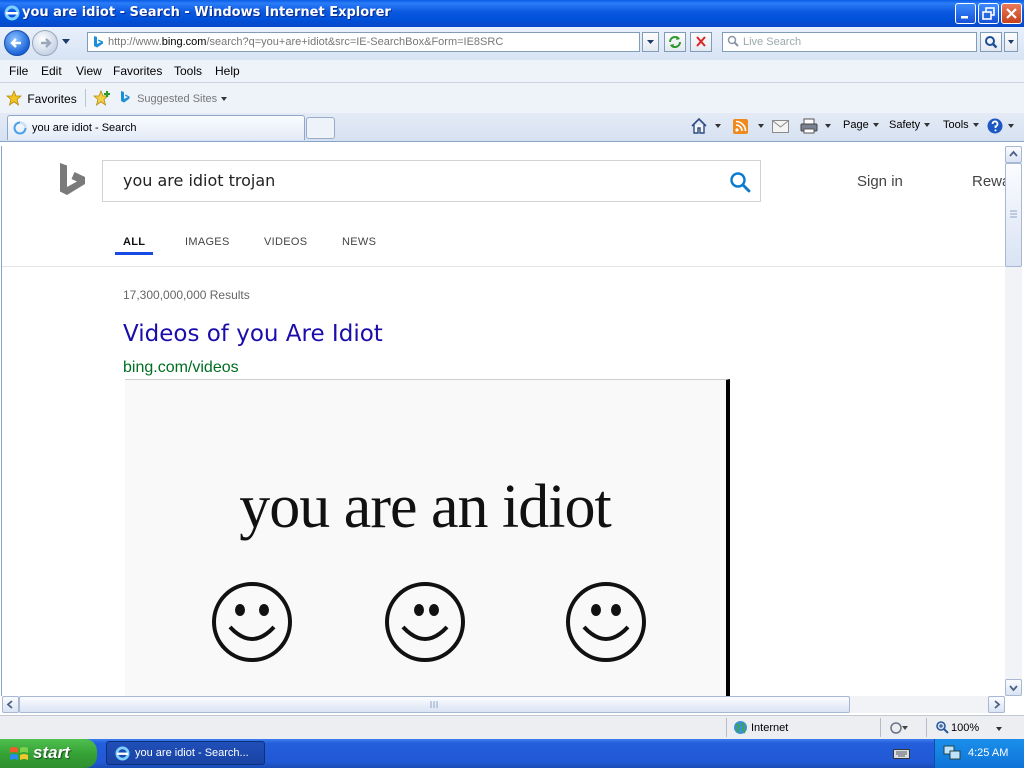 Image resolution: width=1024 pixels, height=768 pixels. I want to click on add-to-favorites-icon, so click(101, 99).